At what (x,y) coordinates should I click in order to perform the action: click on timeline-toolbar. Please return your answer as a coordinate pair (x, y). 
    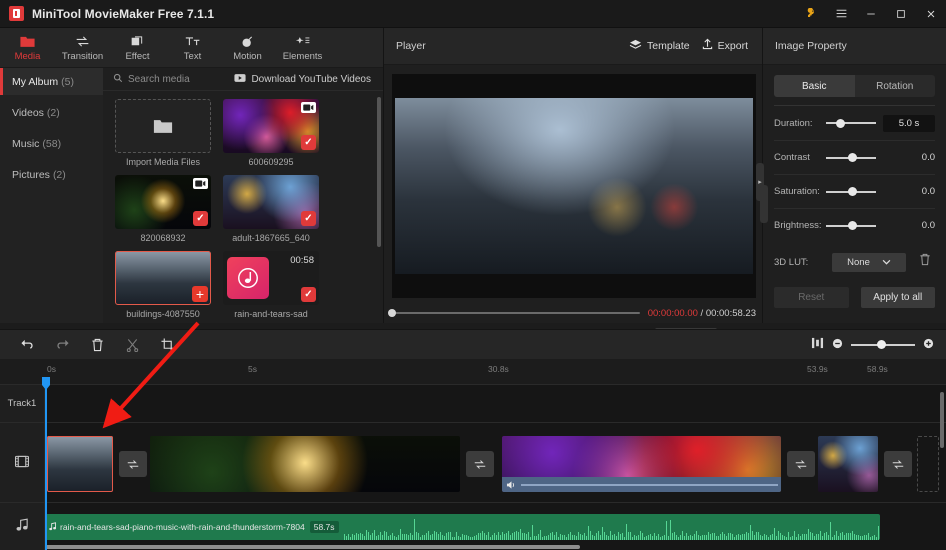
    Looking at the image, I should click on (473, 344).